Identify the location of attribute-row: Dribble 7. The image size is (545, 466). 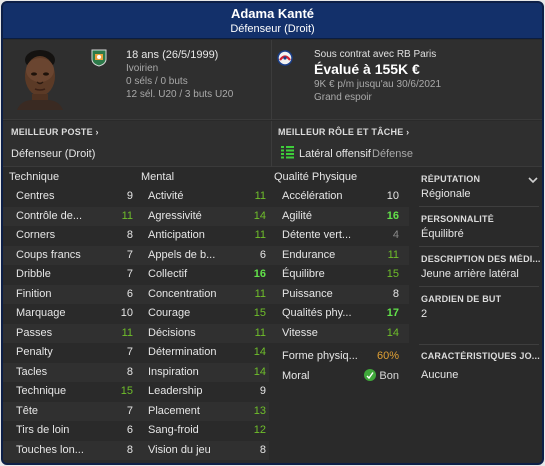
(69, 275).